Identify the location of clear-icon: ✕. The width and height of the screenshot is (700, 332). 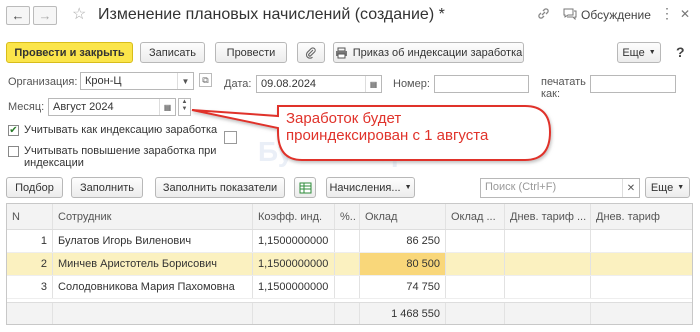
(630, 188).